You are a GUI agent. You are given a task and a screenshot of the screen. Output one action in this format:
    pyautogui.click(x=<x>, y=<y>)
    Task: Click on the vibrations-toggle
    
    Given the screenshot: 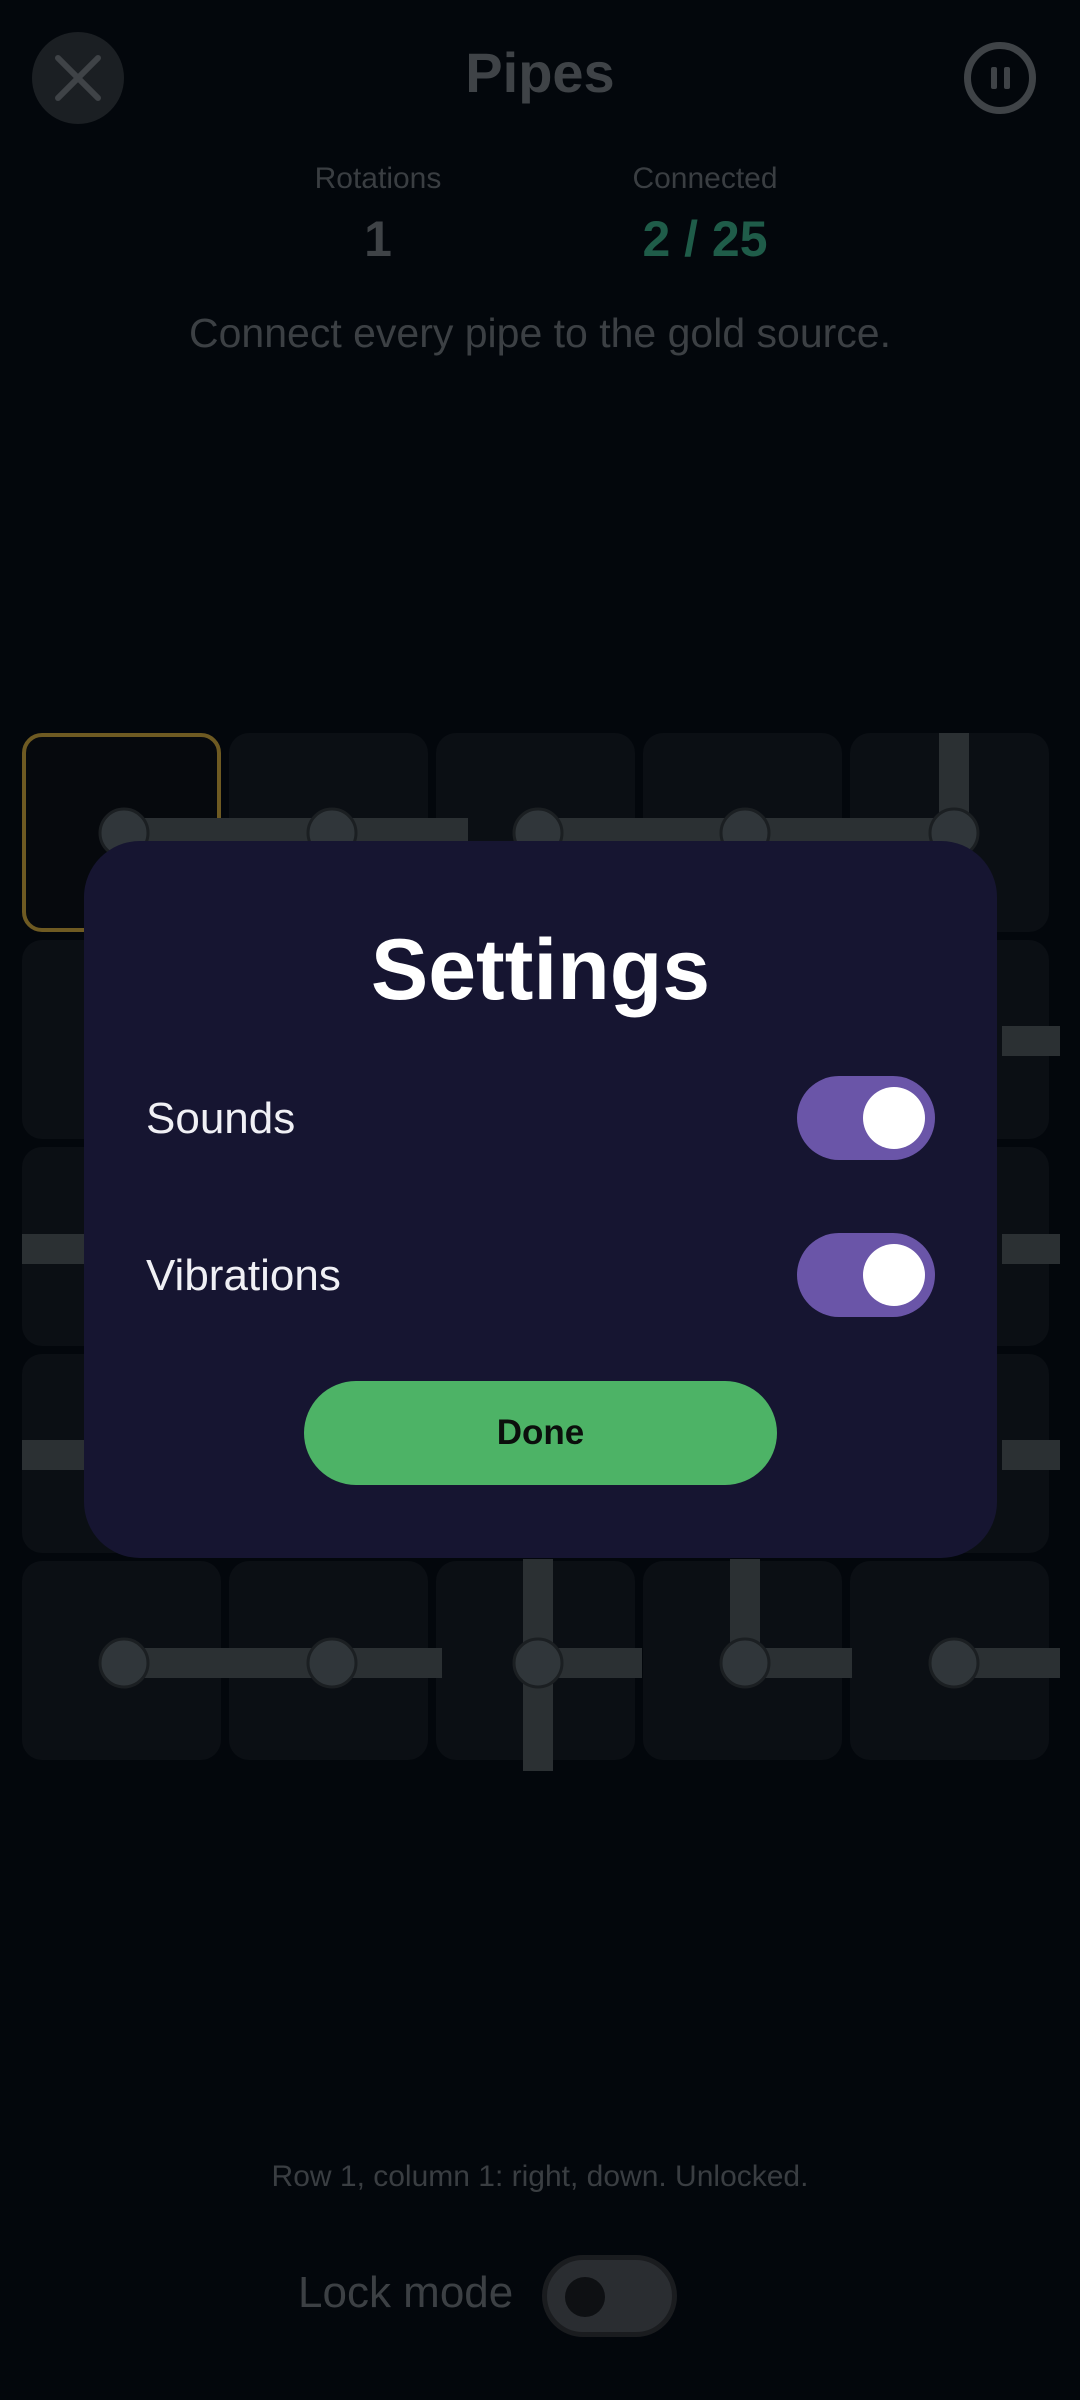 What is the action you would take?
    pyautogui.click(x=866, y=1275)
    